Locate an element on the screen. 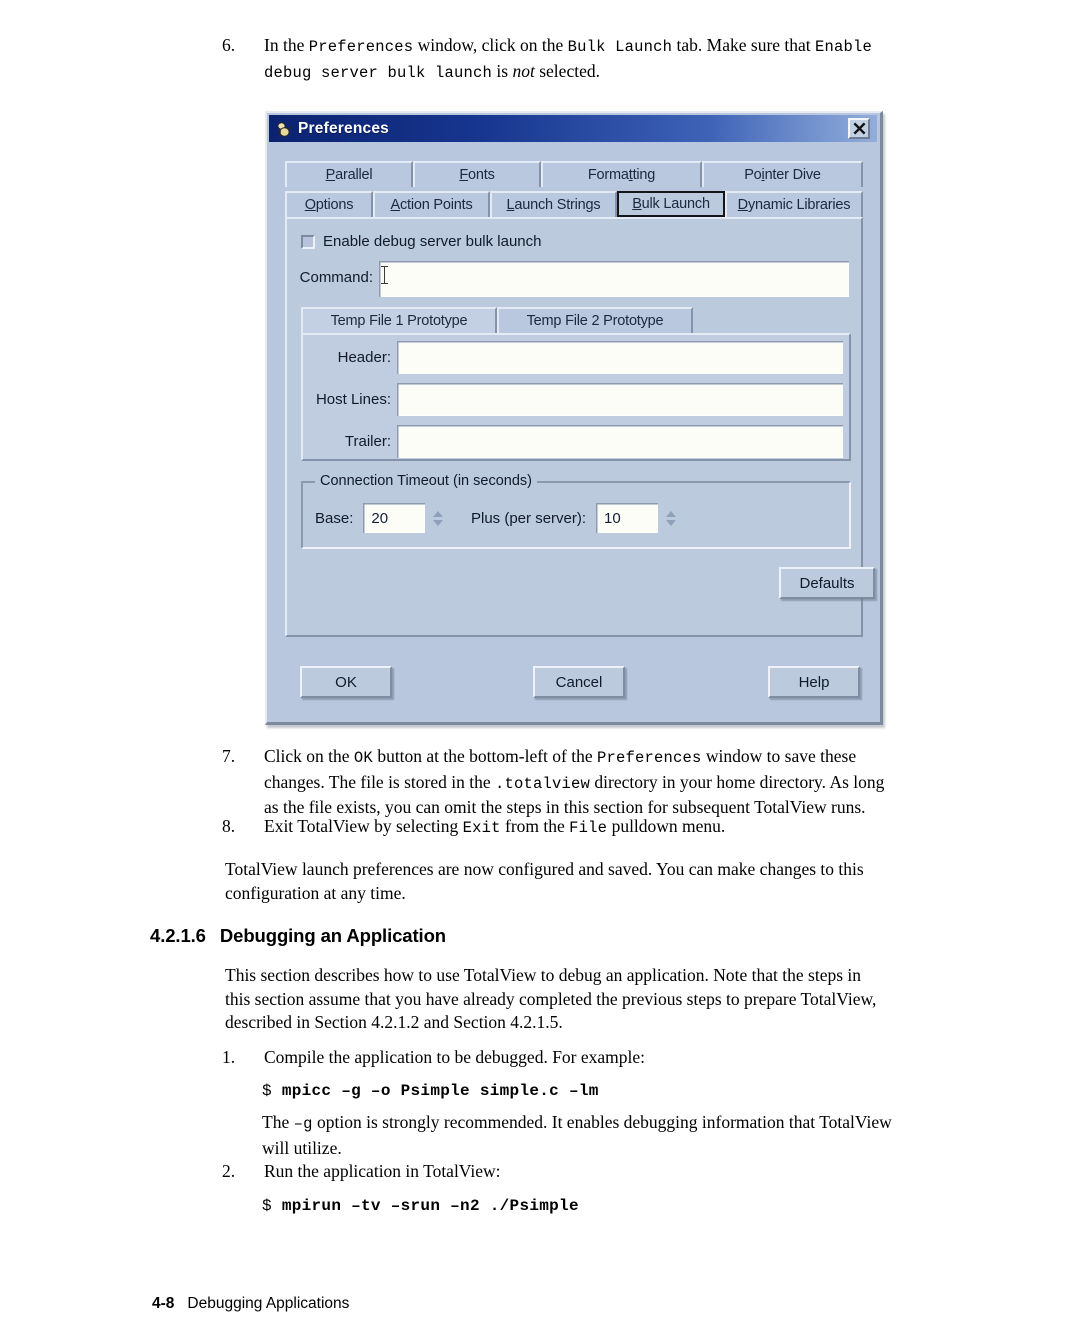  step8-text-b: from the is located at coordinates (535, 826).